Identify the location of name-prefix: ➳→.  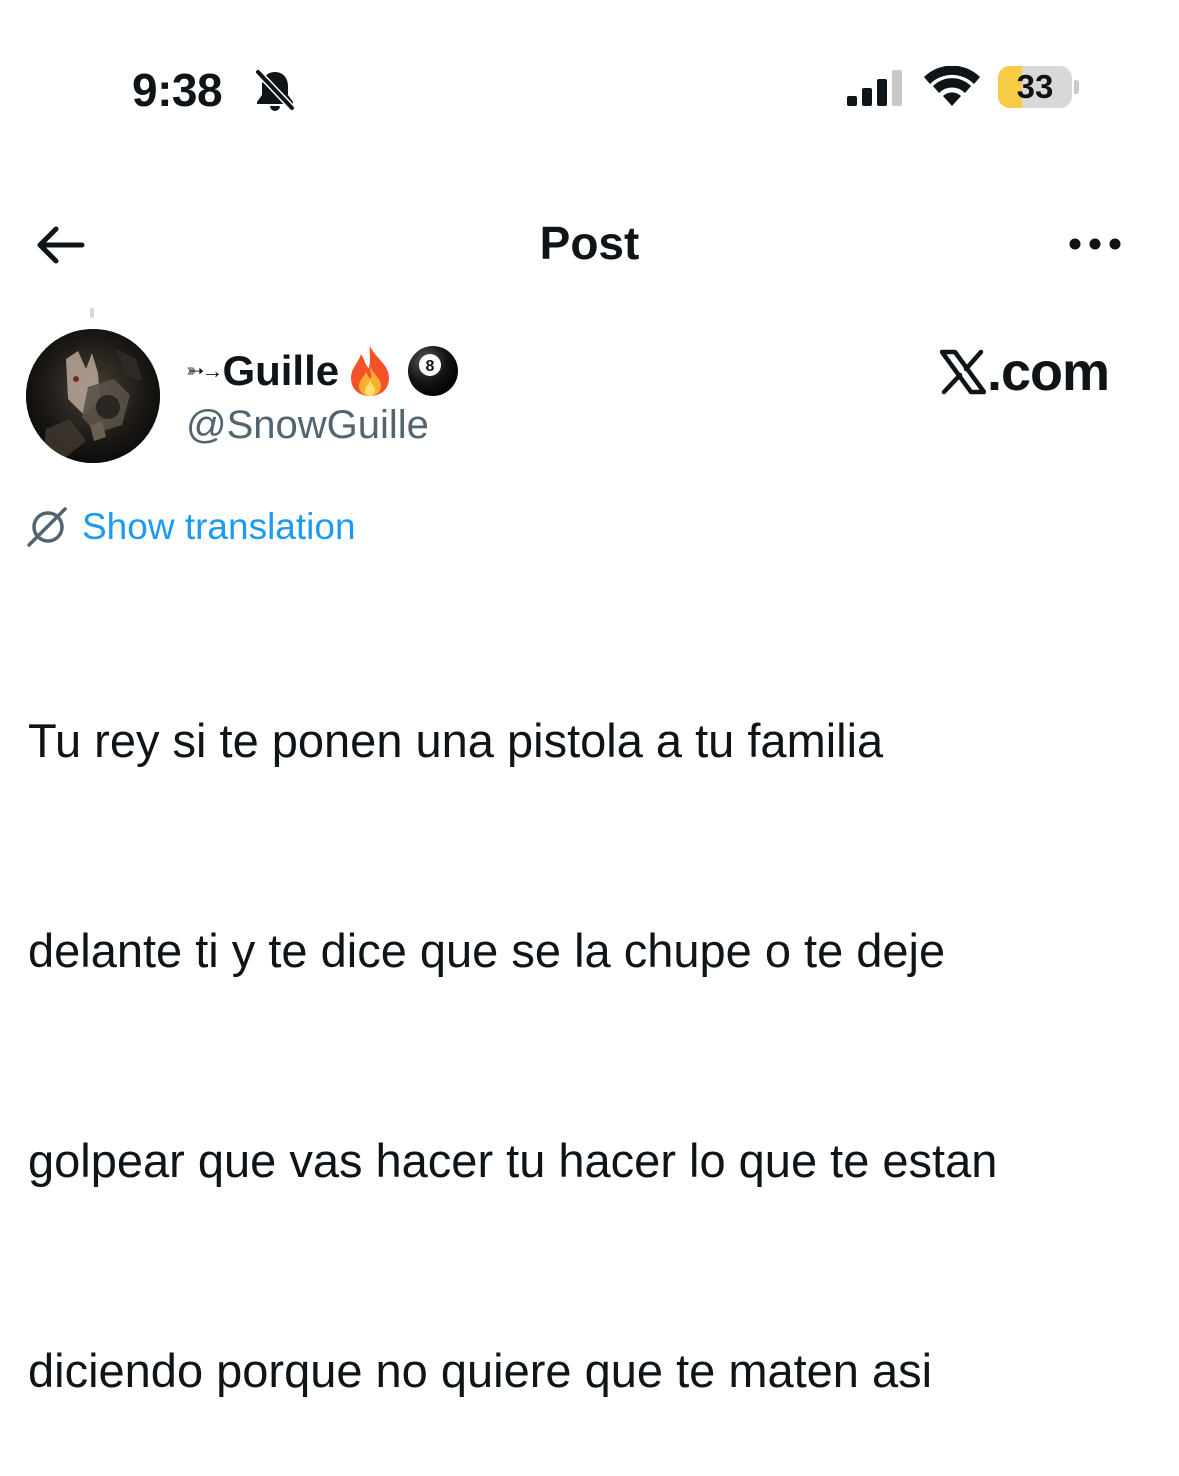
(204, 370).